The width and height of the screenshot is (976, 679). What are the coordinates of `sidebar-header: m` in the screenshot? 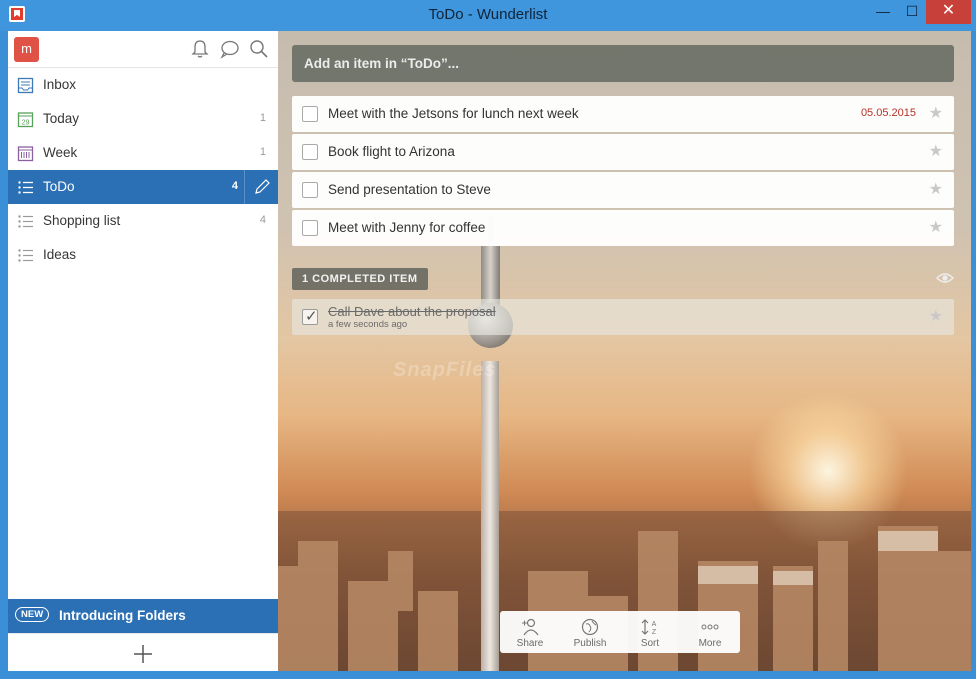 It's located at (143, 49).